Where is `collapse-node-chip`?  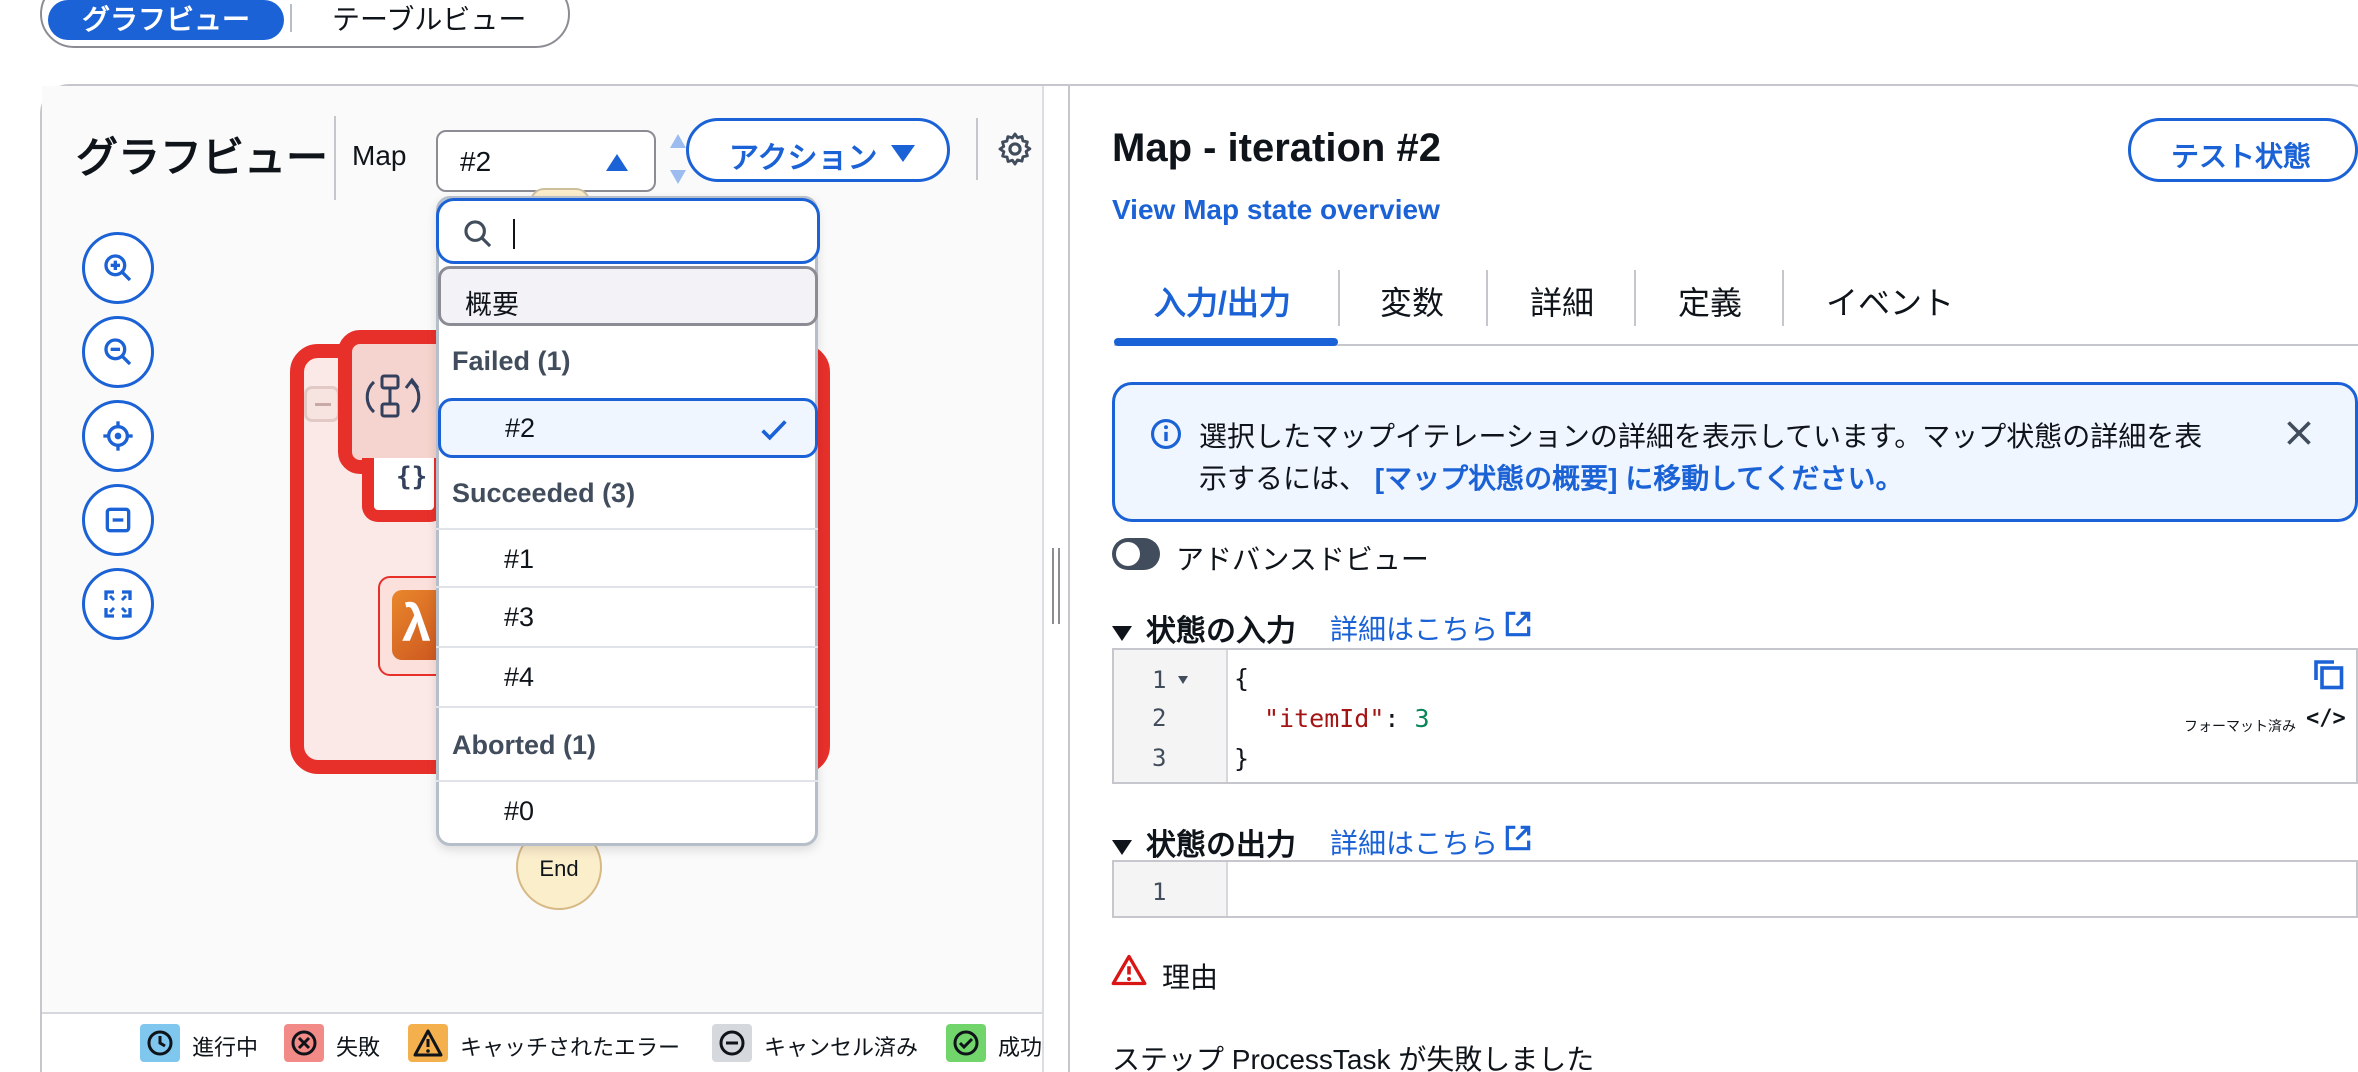
collapse-node-chip is located at coordinates (322, 404).